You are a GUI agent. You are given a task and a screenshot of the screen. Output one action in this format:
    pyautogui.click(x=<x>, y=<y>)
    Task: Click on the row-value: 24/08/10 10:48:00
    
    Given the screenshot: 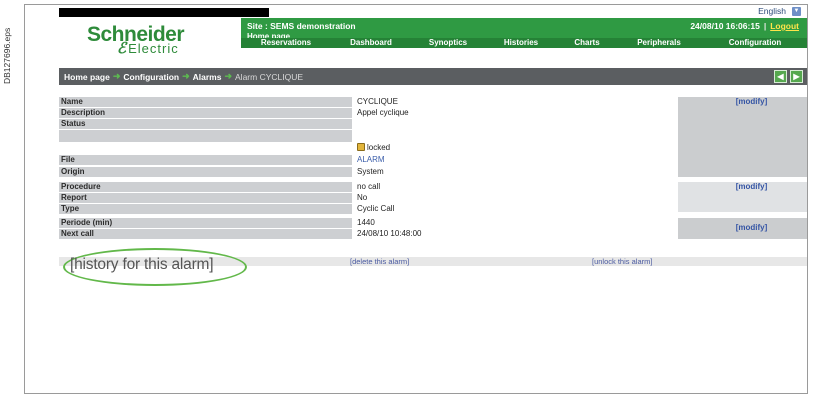 What is the action you would take?
    pyautogui.click(x=389, y=233)
    